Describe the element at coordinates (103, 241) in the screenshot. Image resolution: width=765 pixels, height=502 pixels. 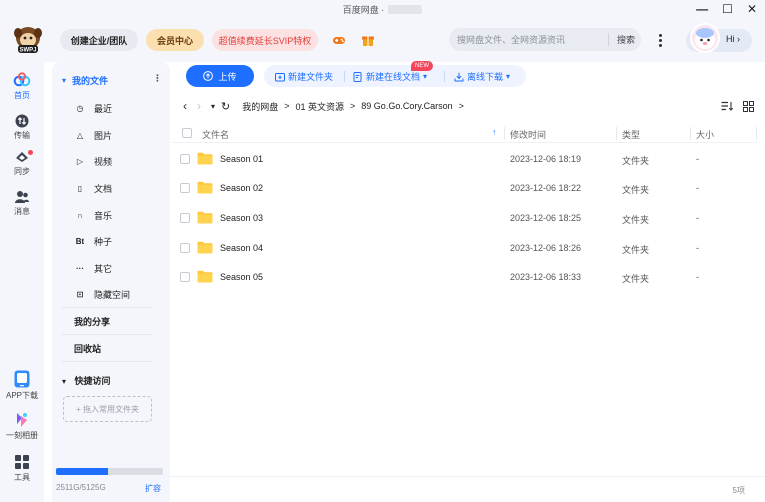
I see `sidebar-item-label: 种子` at that location.